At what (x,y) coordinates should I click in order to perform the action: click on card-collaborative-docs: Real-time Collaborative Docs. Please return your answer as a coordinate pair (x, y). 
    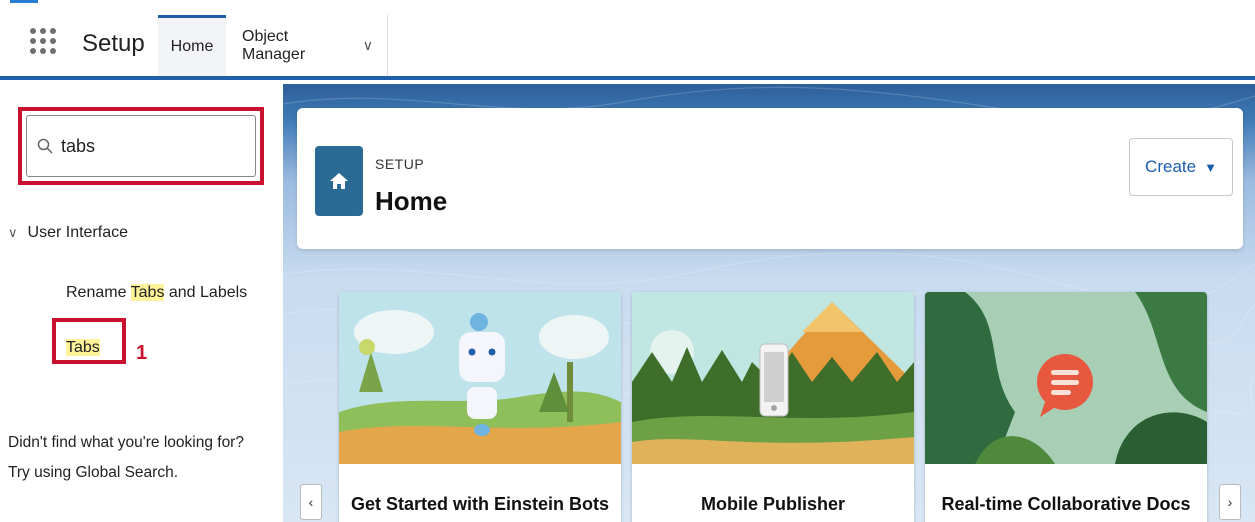
    Looking at the image, I should click on (1066, 407).